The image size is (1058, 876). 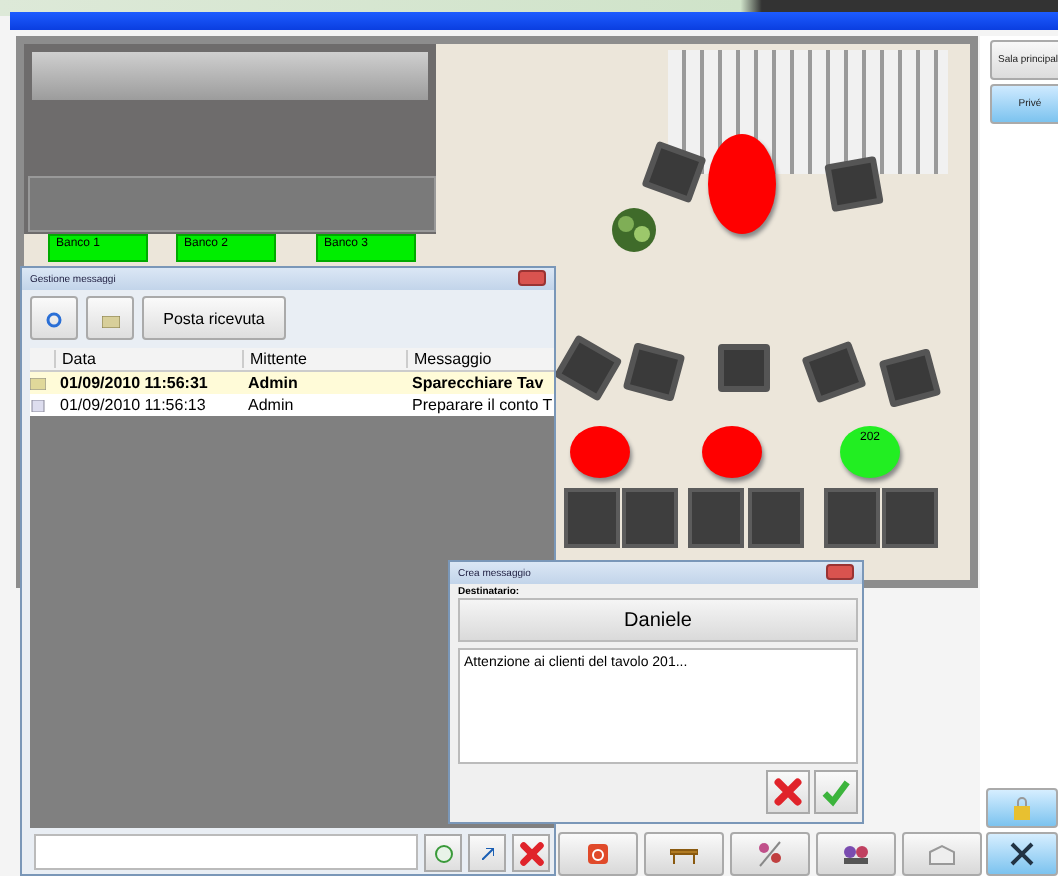 I want to click on move-guests-button, so click(x=770, y=854).